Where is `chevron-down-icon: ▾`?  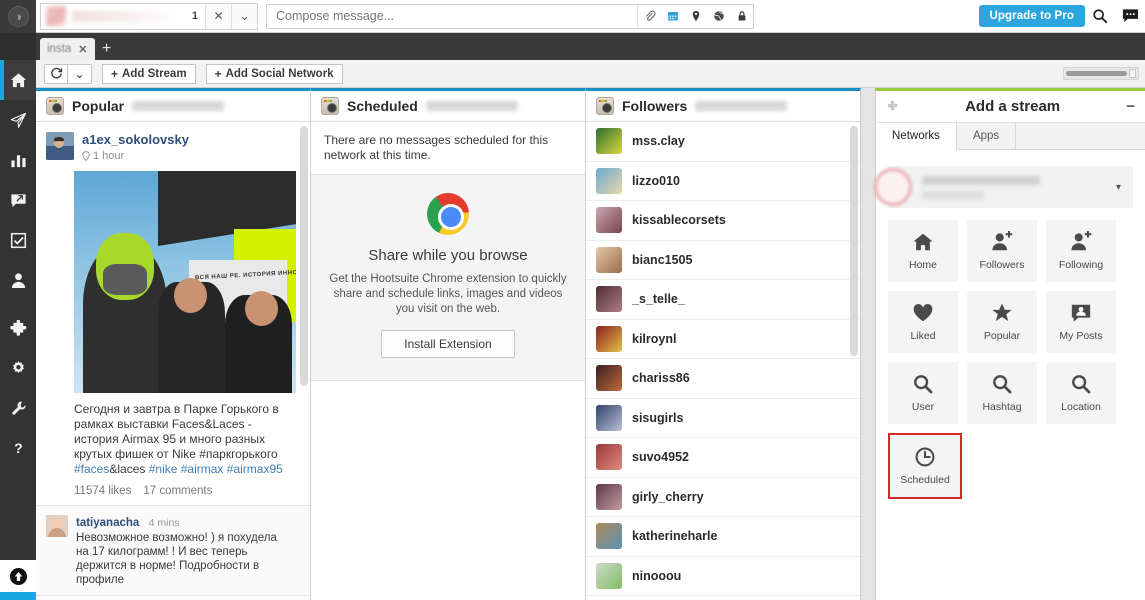
chevron-down-icon: ▾ is located at coordinates (1118, 187).